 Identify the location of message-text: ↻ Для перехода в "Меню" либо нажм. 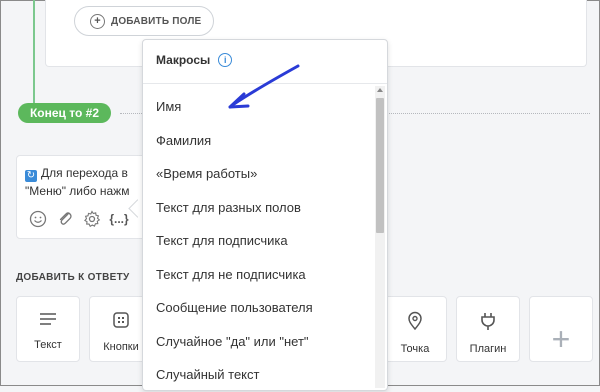
(87, 182).